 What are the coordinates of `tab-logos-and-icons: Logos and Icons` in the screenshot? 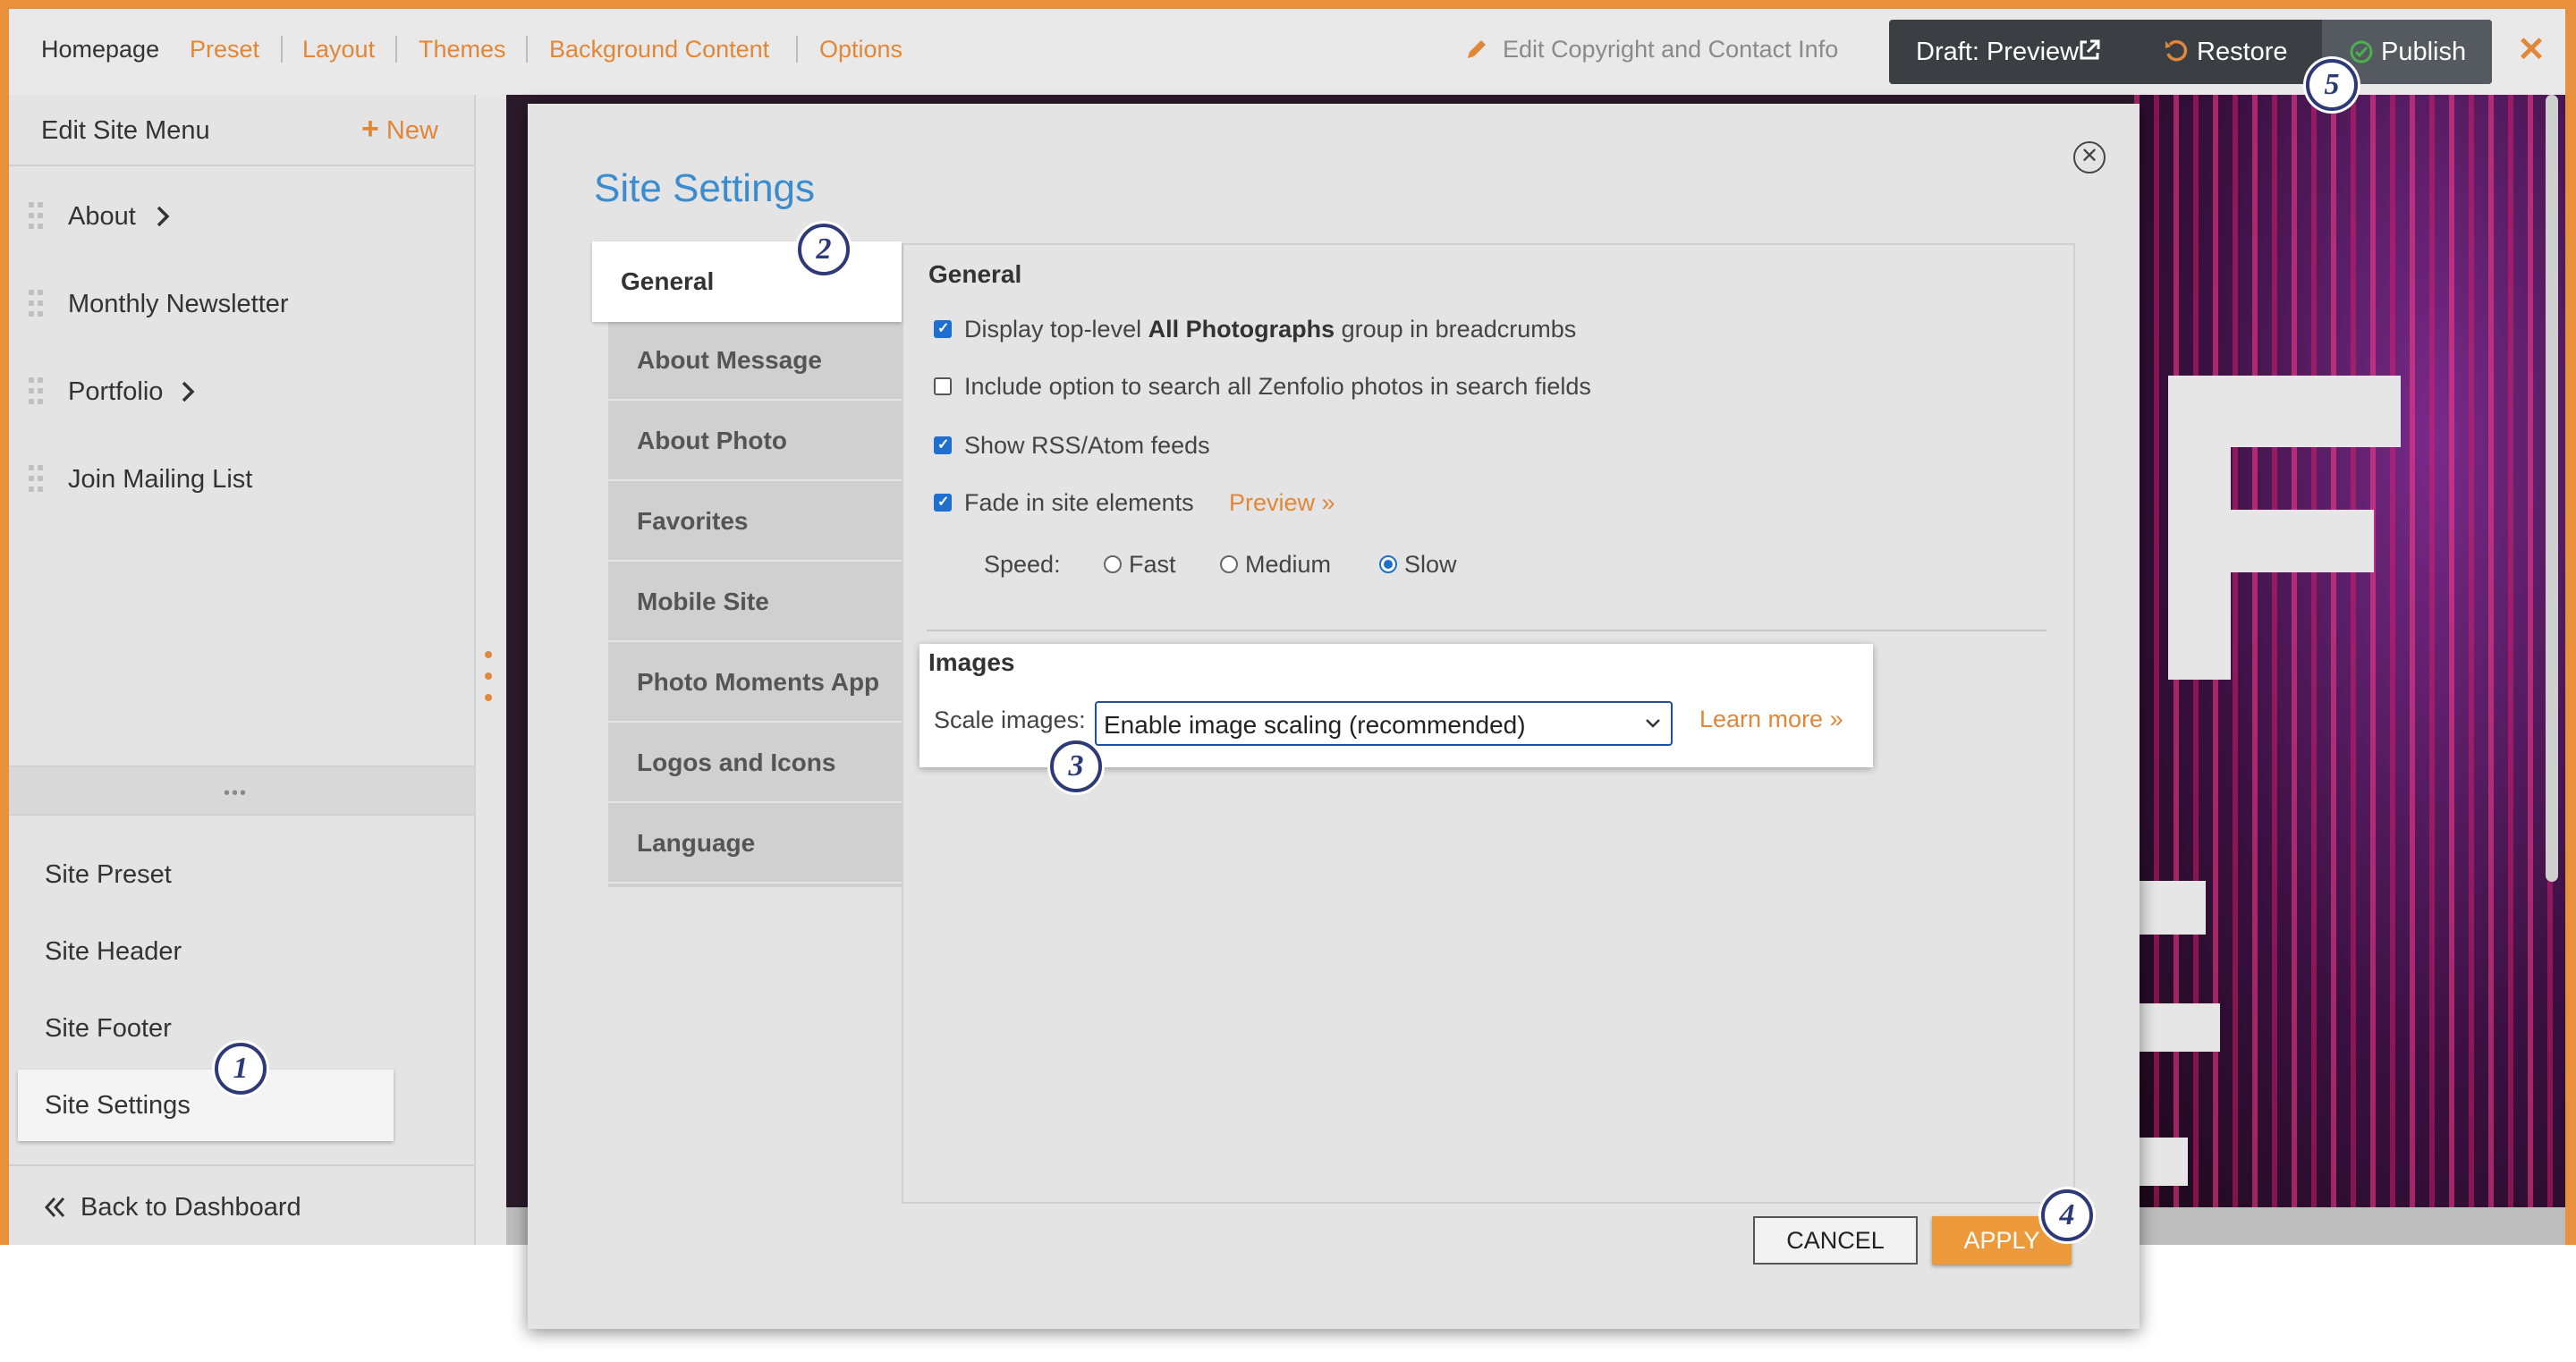 It's located at (755, 763).